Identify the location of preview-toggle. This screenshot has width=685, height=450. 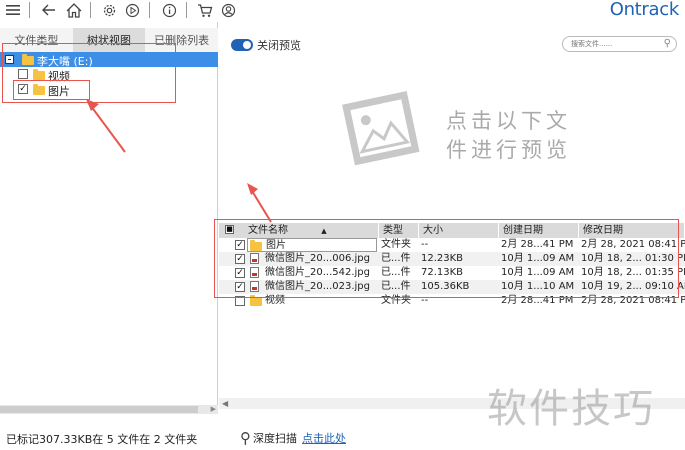
(242, 45).